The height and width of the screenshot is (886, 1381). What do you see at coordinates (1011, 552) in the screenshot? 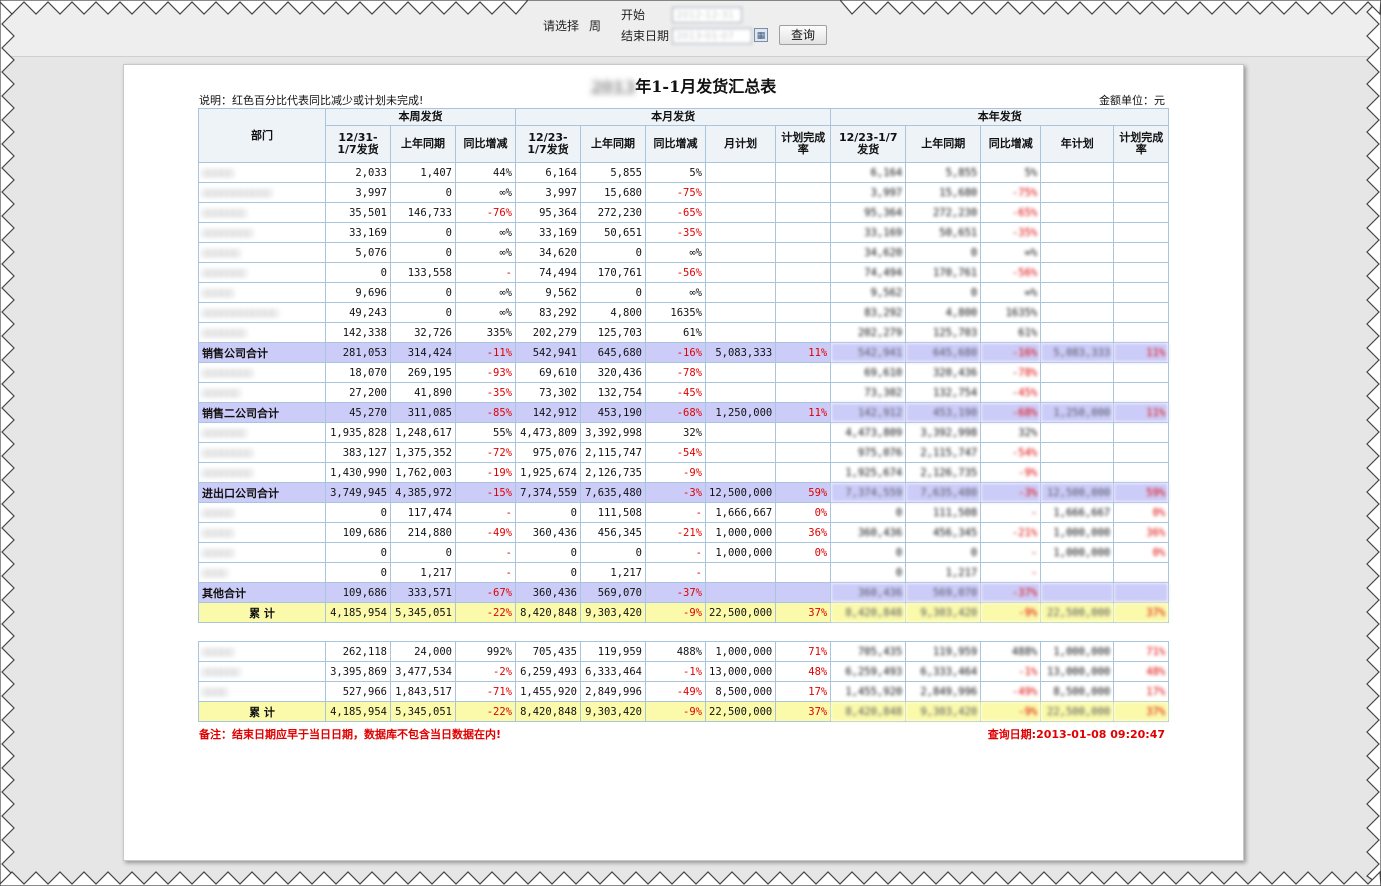
I see `value-cell: -` at bounding box center [1011, 552].